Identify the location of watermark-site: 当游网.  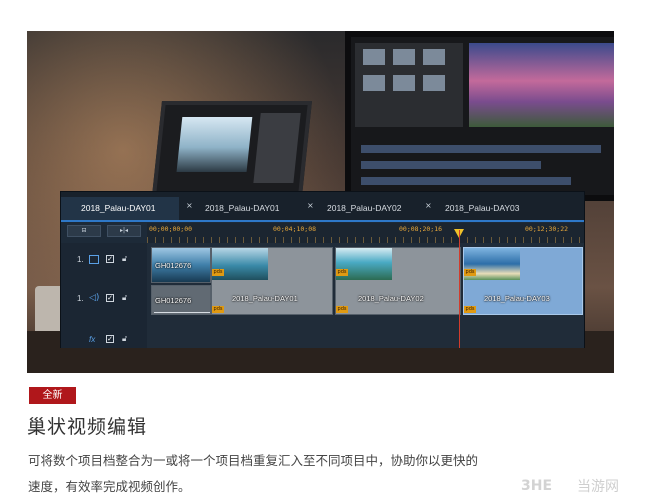
(598, 487).